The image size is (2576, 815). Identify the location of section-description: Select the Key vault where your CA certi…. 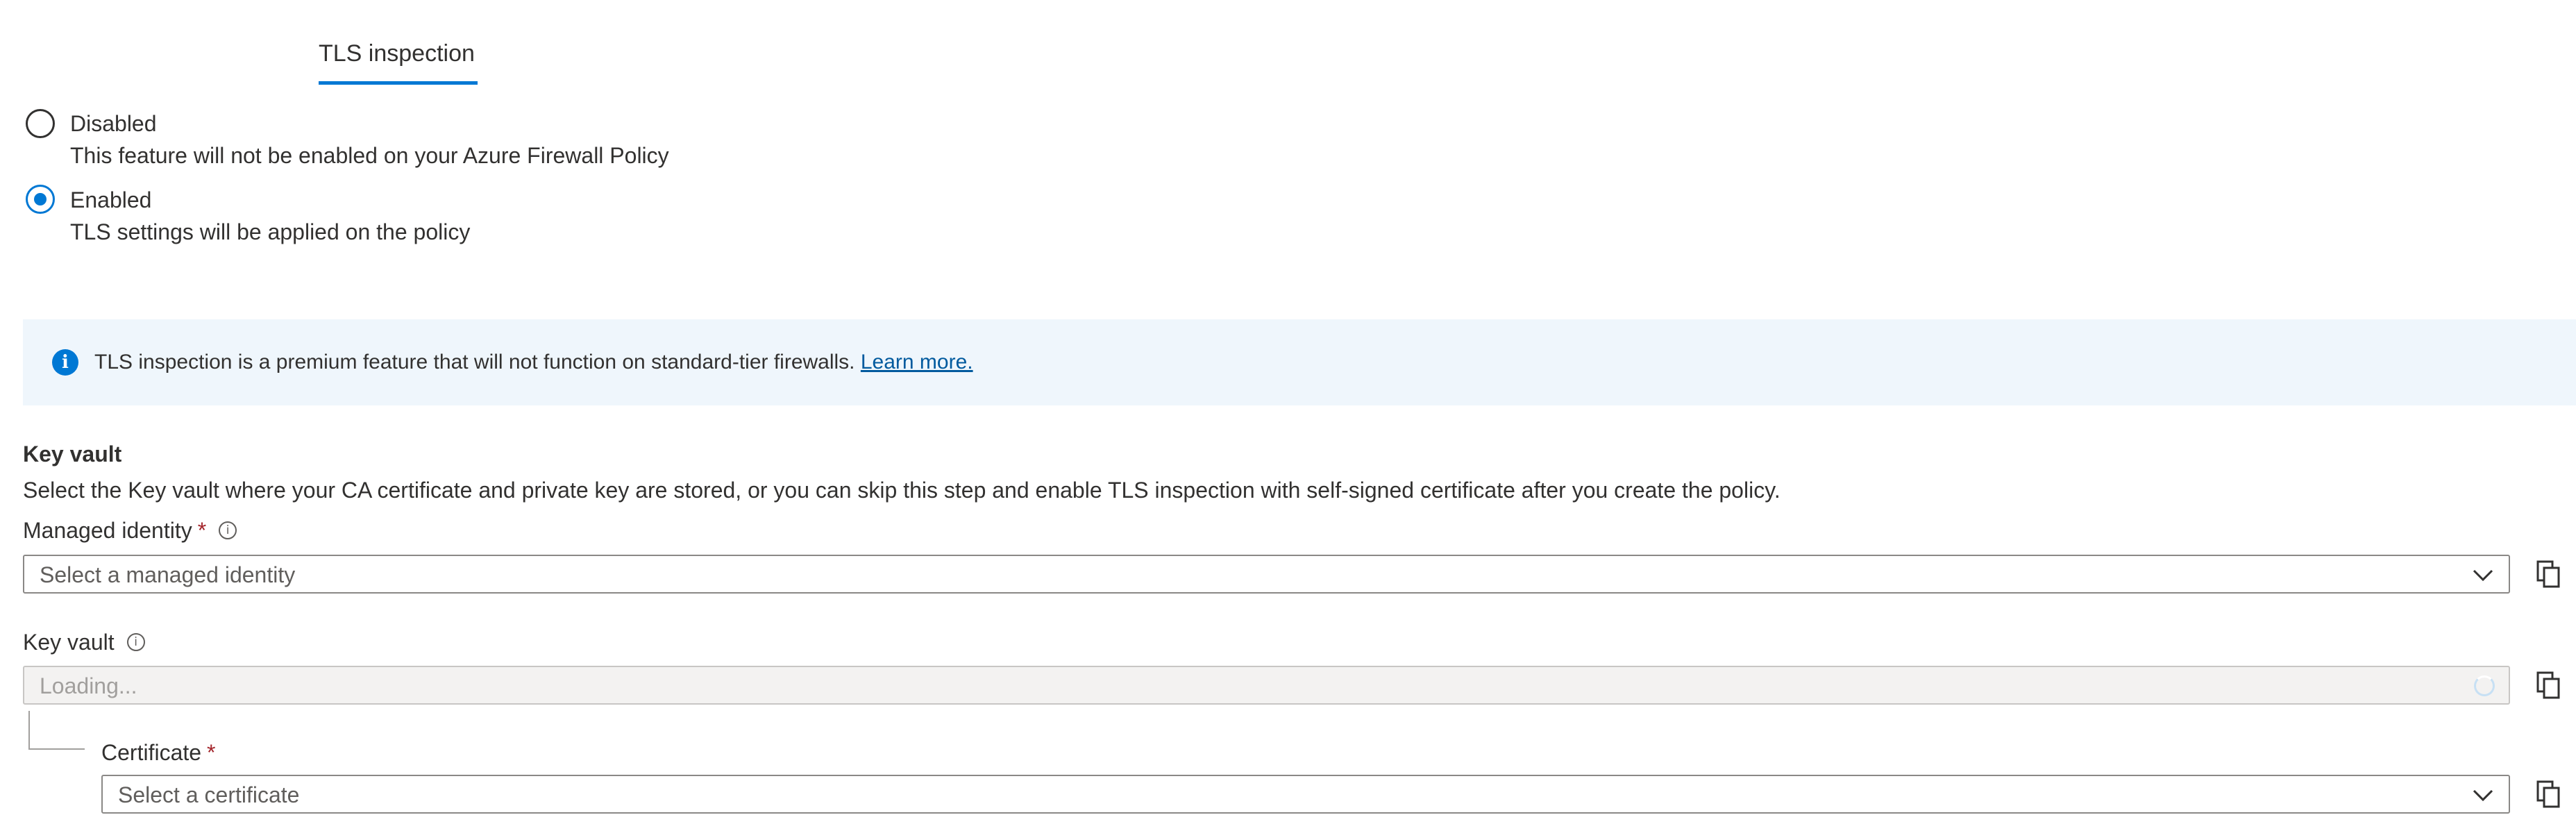
(902, 490).